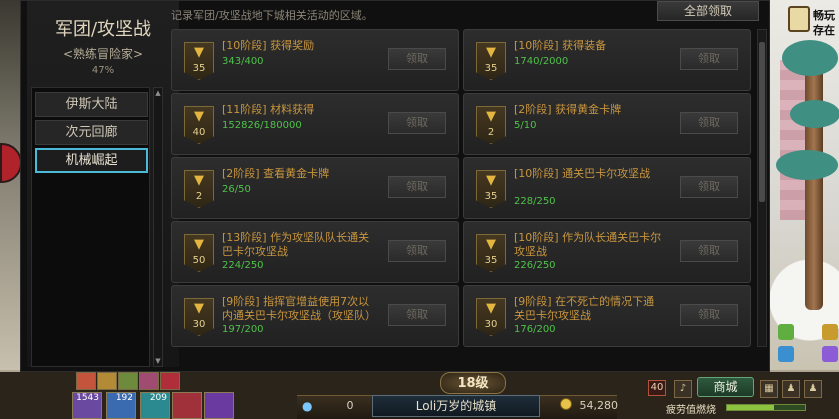 This screenshot has width=839, height=419. Describe the element at coordinates (262, 125) in the screenshot. I see `achievement-progress: 152826/180000` at that location.